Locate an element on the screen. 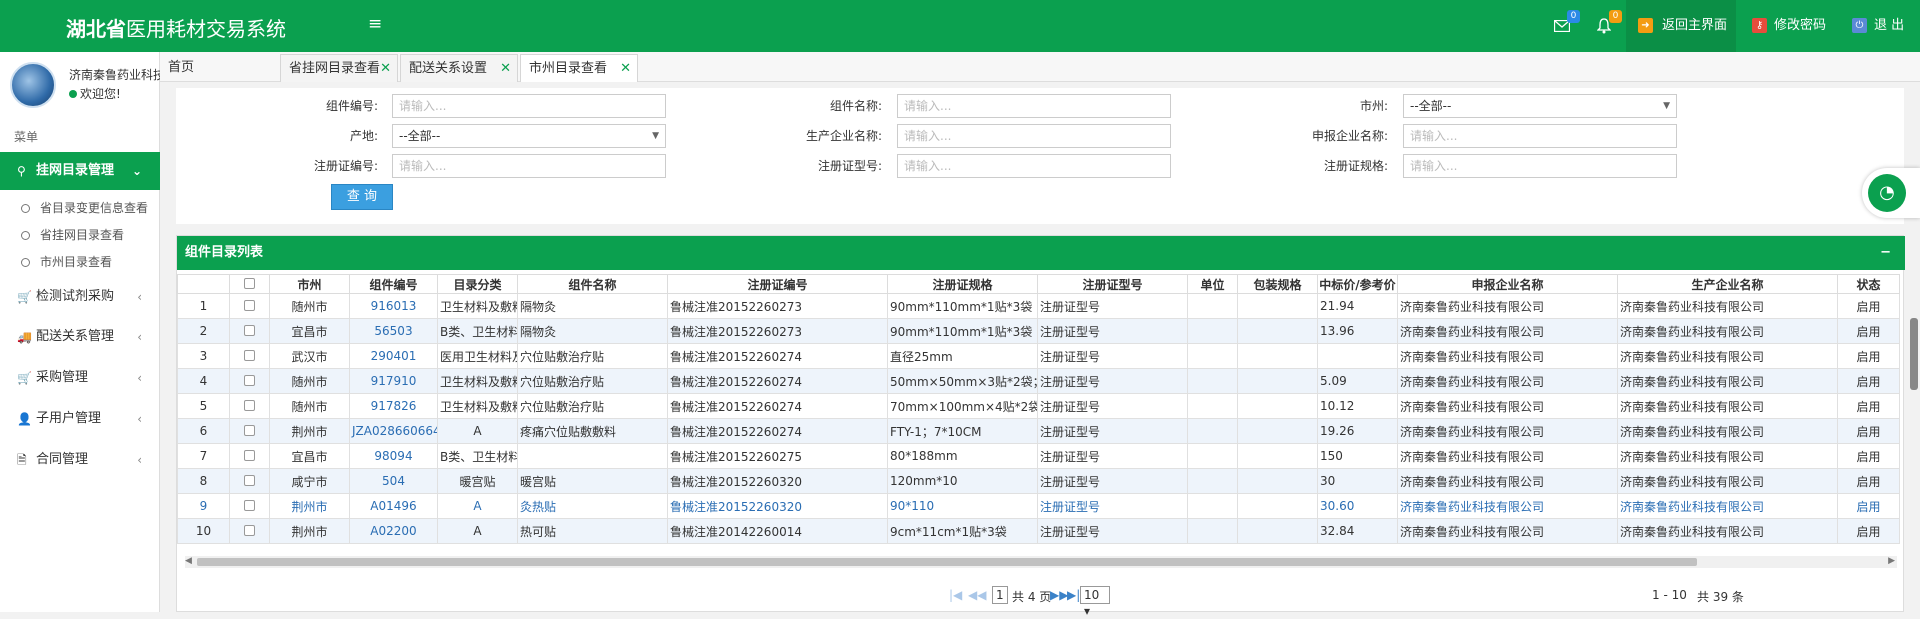  bell-icon: 0 is located at coordinates (1608, 23).